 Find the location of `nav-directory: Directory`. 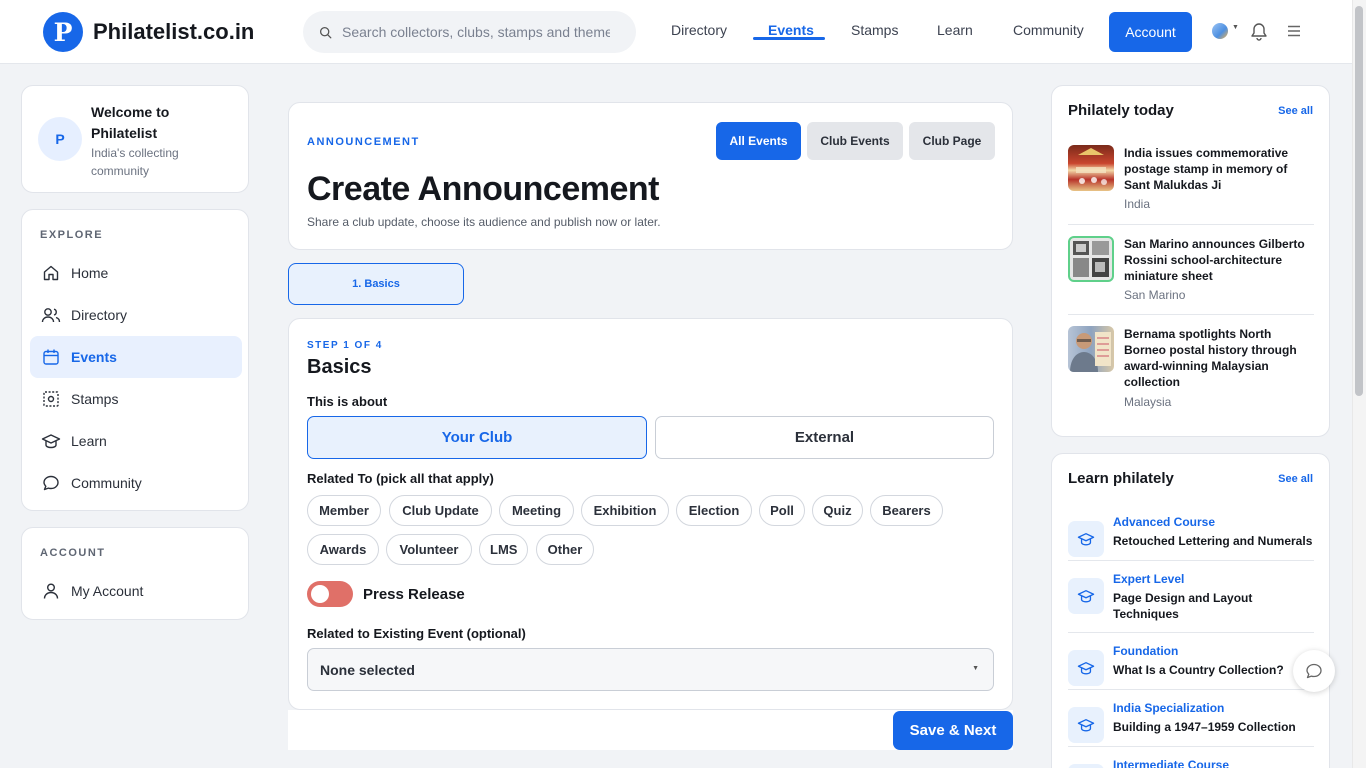

nav-directory: Directory is located at coordinates (699, 30).